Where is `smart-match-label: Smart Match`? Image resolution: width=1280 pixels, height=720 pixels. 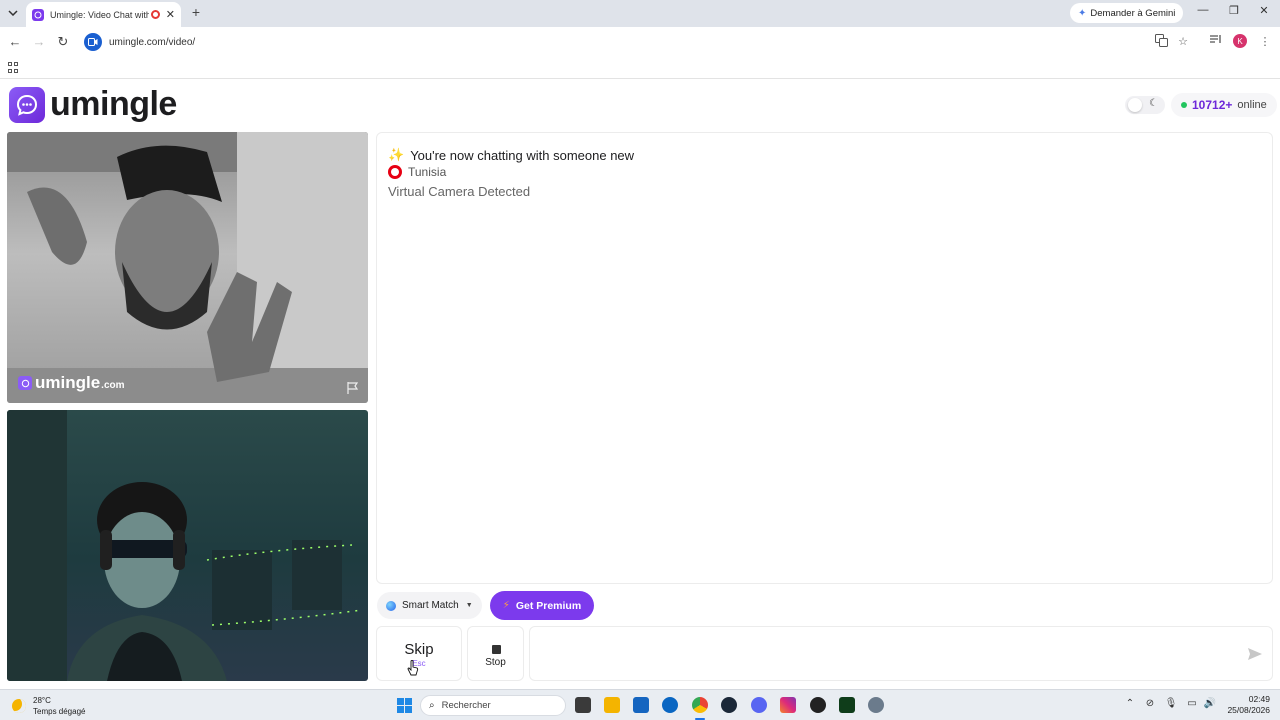 smart-match-label: Smart Match is located at coordinates (430, 605).